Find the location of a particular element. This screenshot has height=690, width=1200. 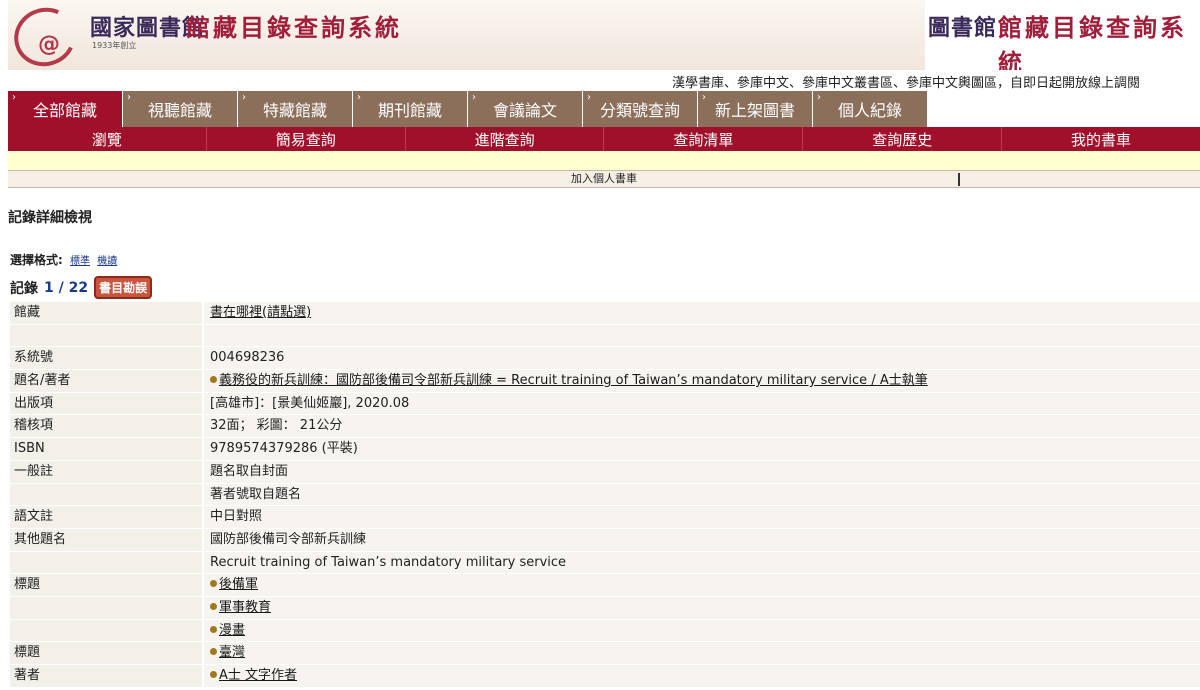

record-field-row: 一般註 題名取自封面 is located at coordinates (605, 472).